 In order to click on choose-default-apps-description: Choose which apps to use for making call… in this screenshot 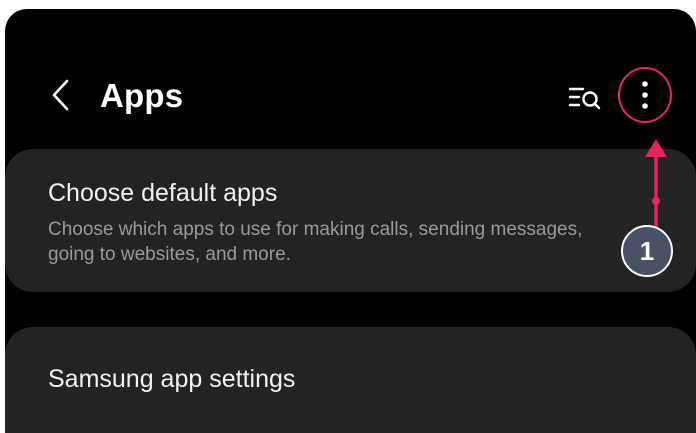, I will do `click(315, 242)`.